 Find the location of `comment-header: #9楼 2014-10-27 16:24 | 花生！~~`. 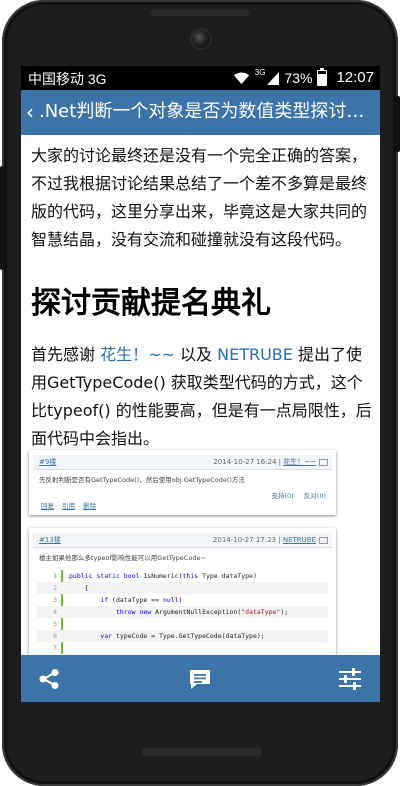

comment-header: #9楼 2014-10-27 16:24 | 花生！~~ is located at coordinates (182, 462).